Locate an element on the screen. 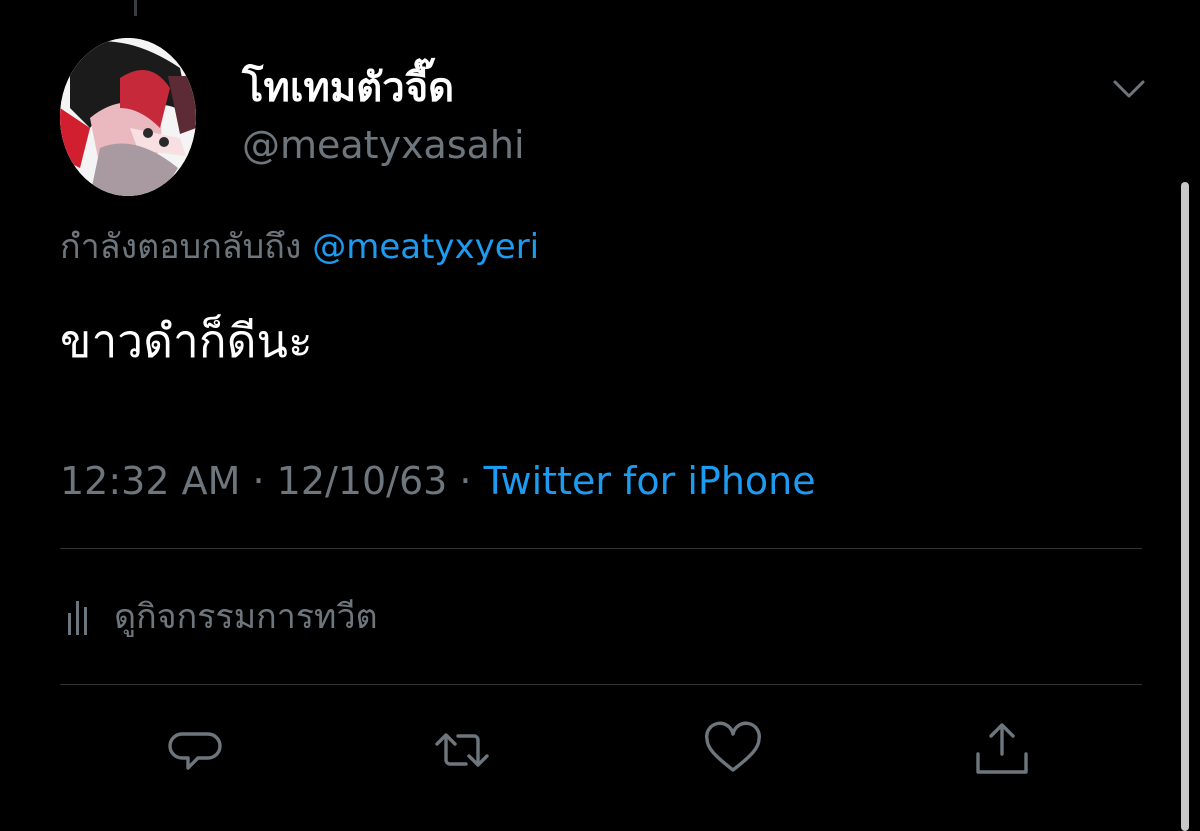 Image resolution: width=1200 pixels, height=831 pixels. tweet-meta: 12:32 AM · 12/10/63 · Twitter for iPhone is located at coordinates (438, 481).